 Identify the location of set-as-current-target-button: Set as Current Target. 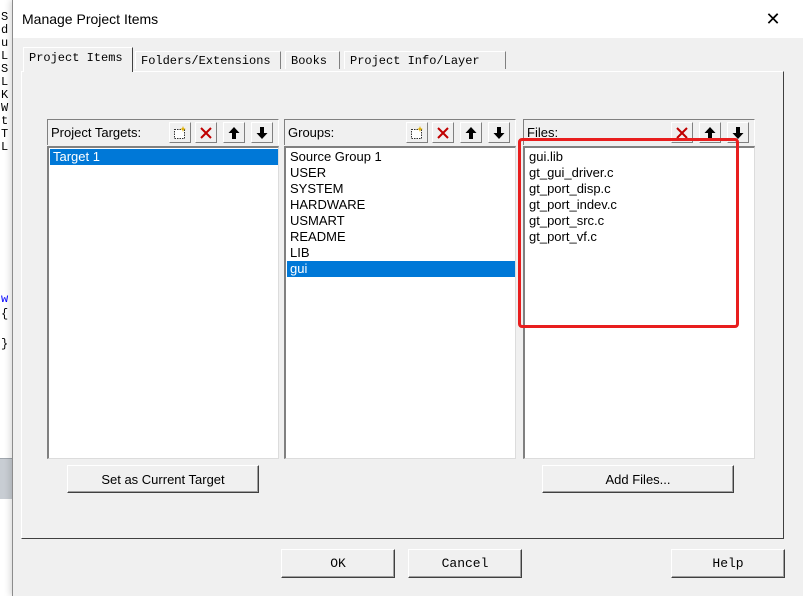
(163, 479).